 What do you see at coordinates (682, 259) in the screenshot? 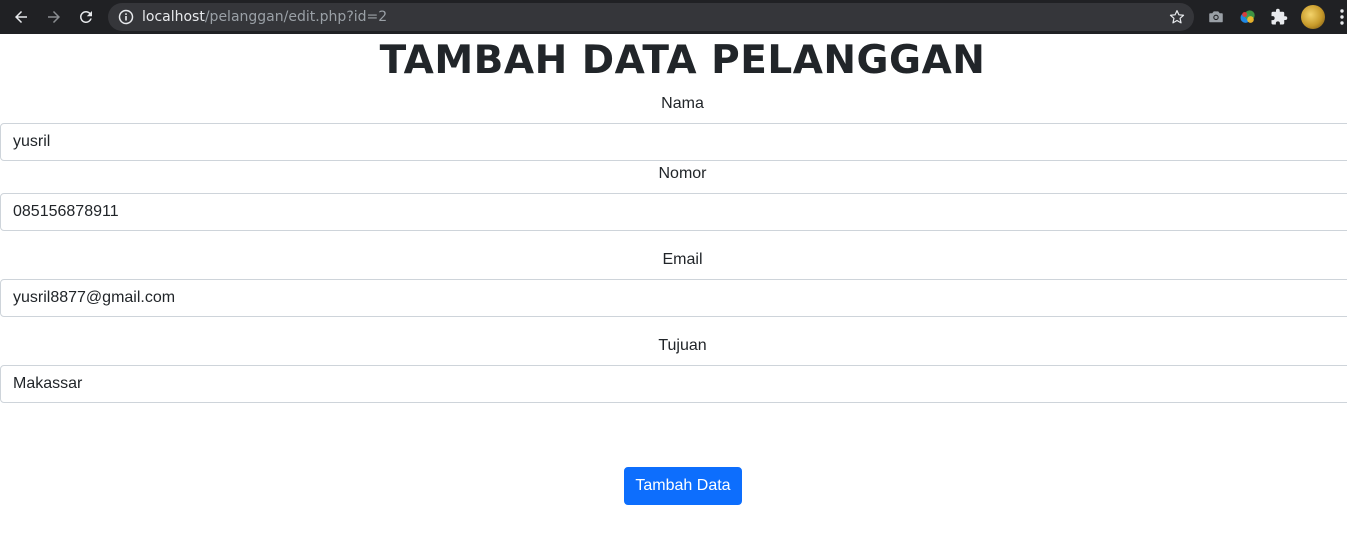
I see `email-label: Email` at bounding box center [682, 259].